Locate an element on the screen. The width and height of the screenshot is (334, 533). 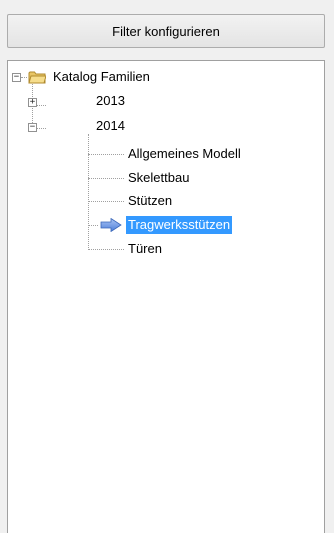
tree-node-2013: 2013 is located at coordinates (110, 101).